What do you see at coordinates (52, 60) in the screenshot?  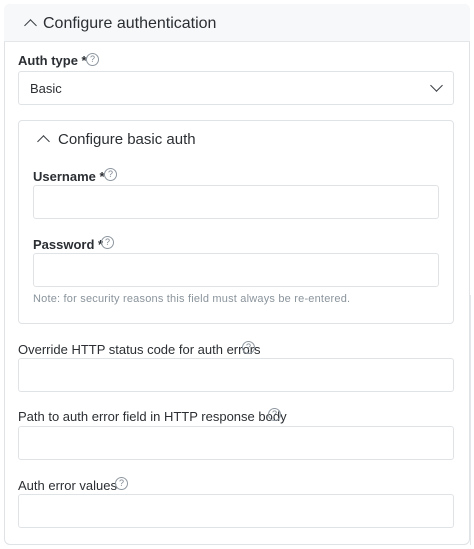 I see `auth-type-label: Auth type *` at bounding box center [52, 60].